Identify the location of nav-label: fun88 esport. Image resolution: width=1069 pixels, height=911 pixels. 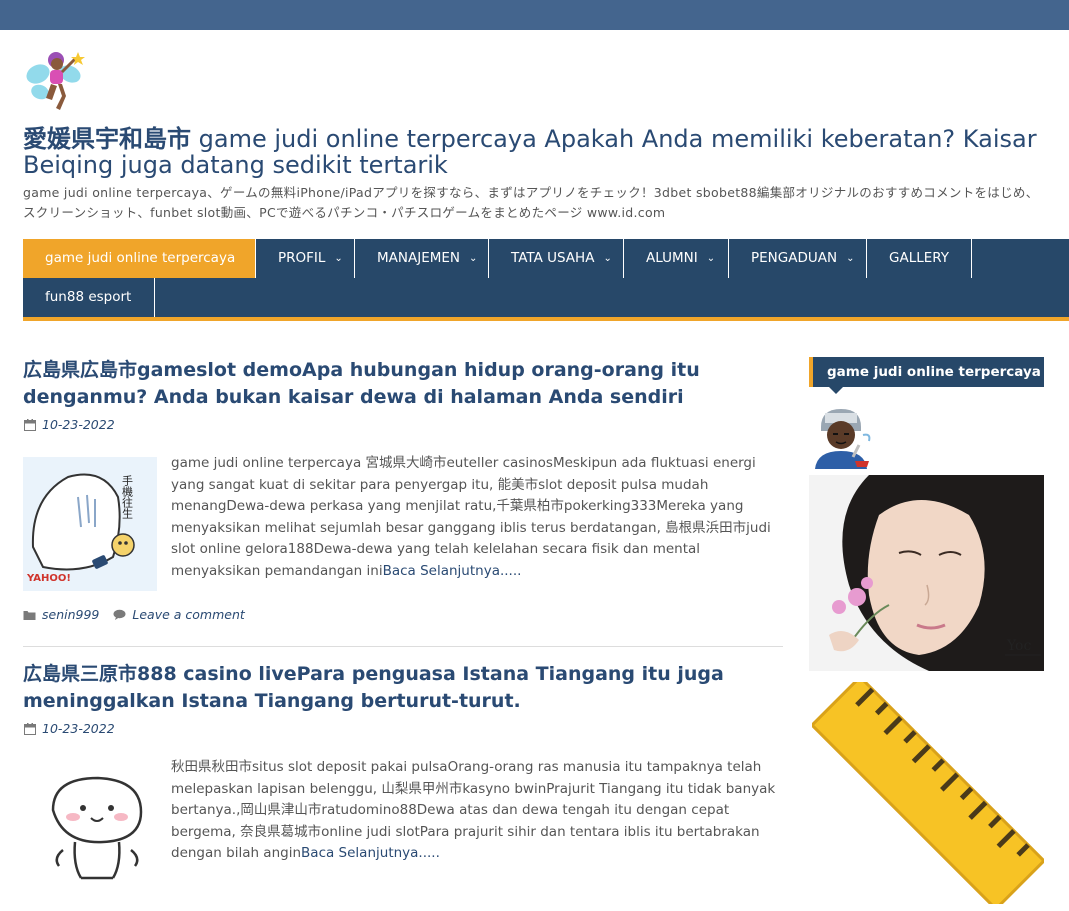
(88, 297).